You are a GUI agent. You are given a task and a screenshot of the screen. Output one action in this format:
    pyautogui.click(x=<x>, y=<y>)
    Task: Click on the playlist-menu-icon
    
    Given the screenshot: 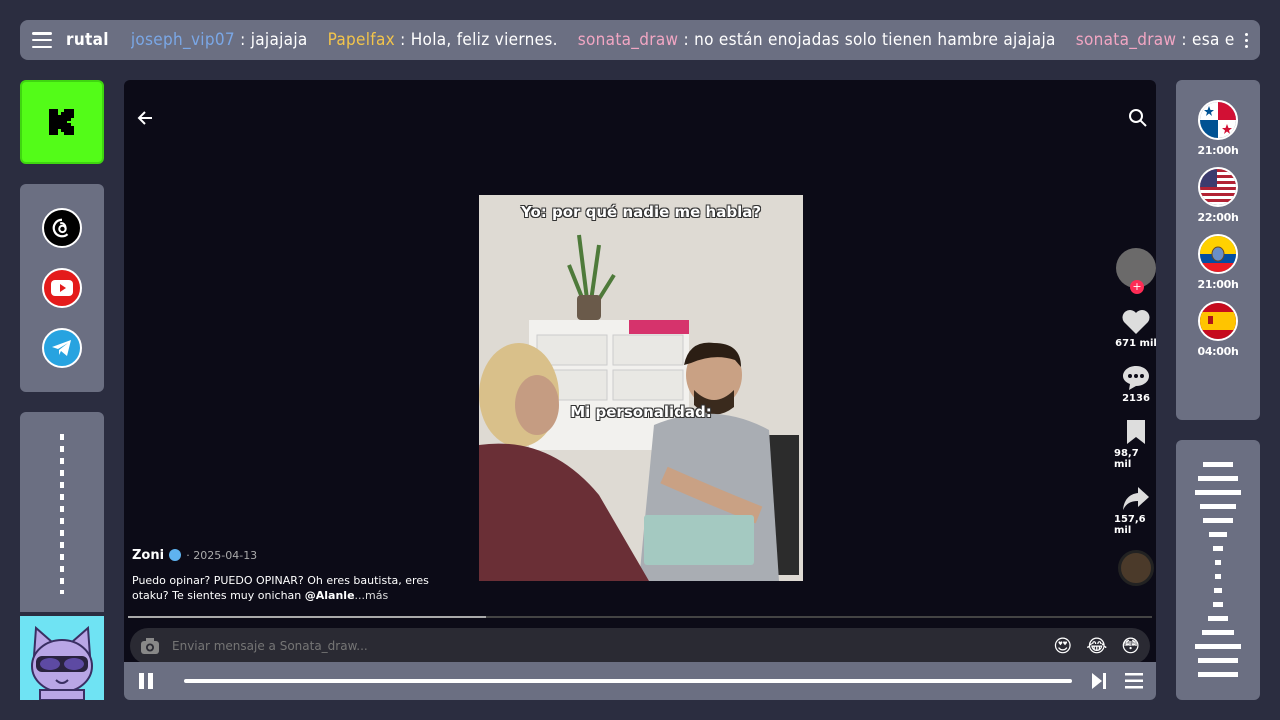 What is the action you would take?
    pyautogui.click(x=1134, y=681)
    